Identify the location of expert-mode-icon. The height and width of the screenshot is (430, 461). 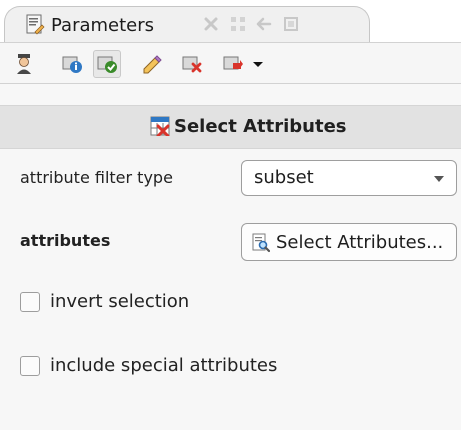
(24, 64).